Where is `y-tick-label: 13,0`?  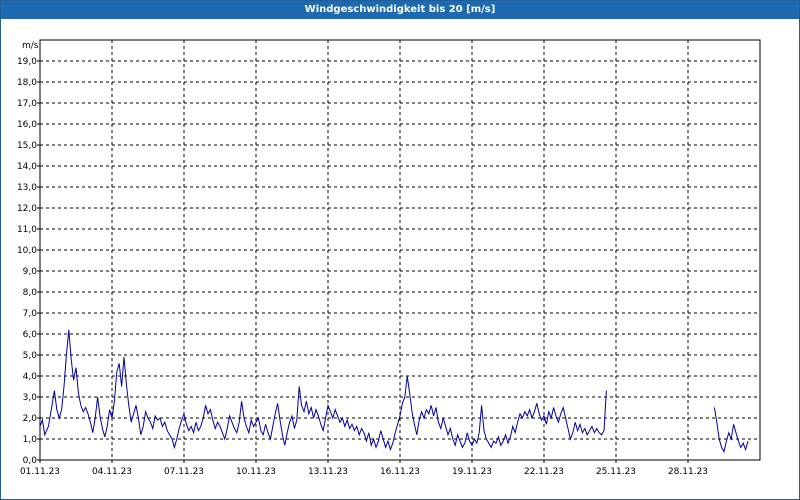 y-tick-label: 13,0 is located at coordinates (27, 188).